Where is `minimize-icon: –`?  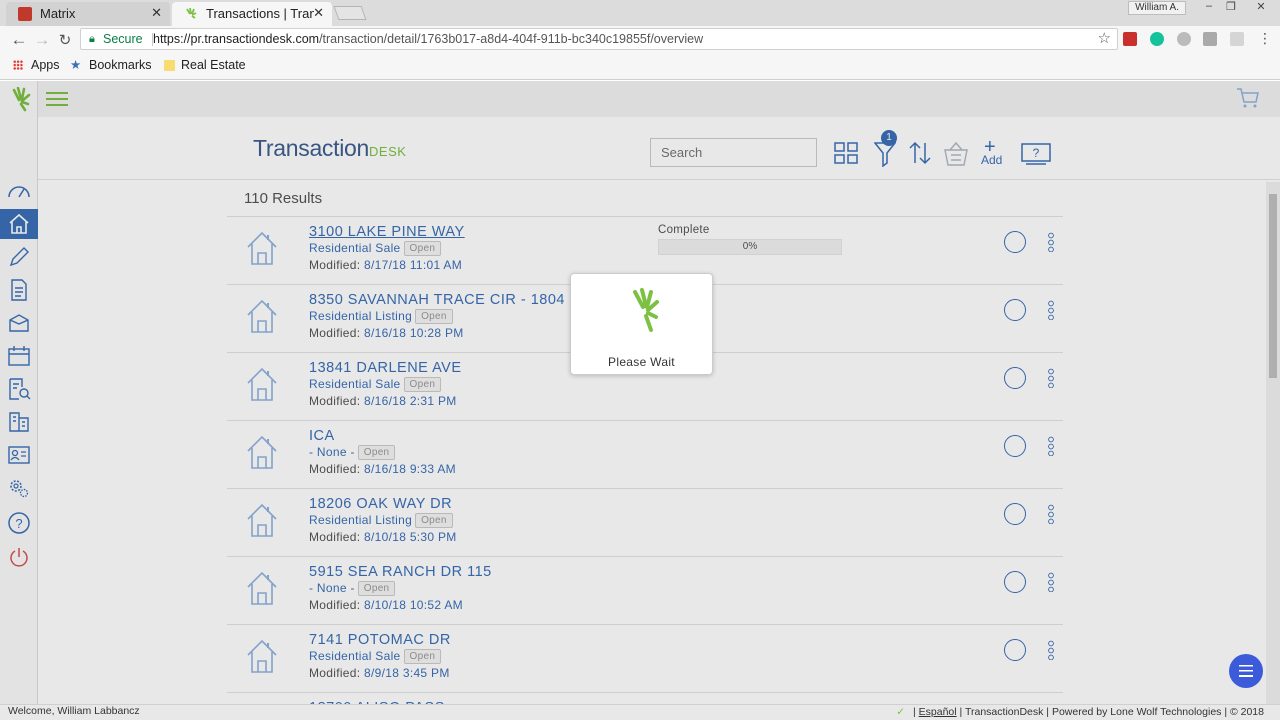
minimize-icon: – is located at coordinates (1209, 8).